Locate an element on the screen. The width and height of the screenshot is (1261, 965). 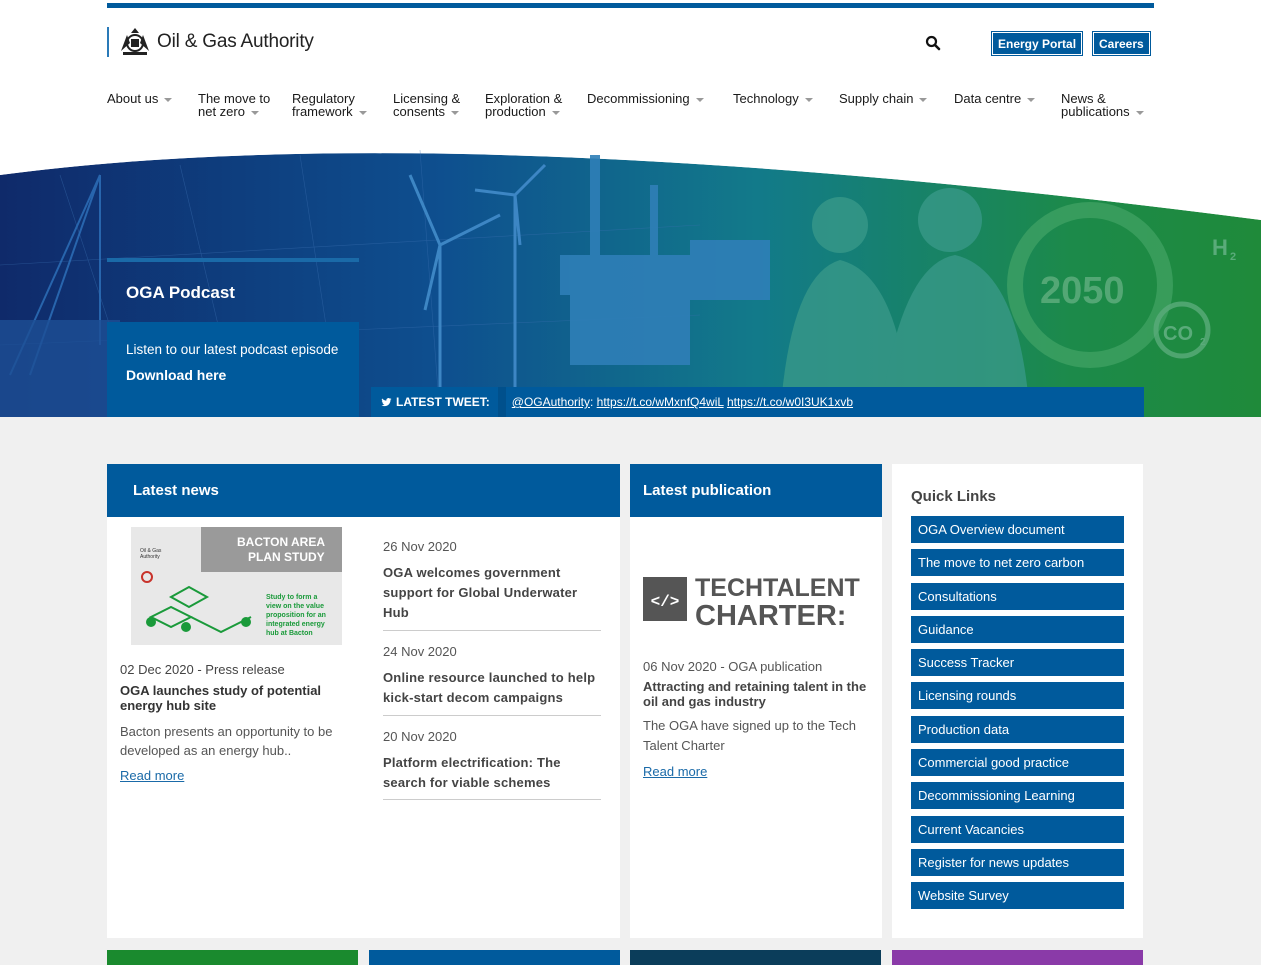
year-2050-graphic: 2050 is located at coordinates (1082, 291).